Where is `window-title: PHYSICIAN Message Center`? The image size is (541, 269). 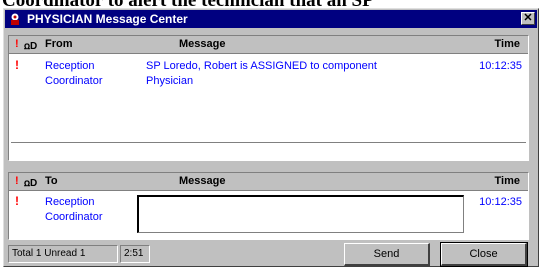
window-title: PHYSICIAN Message Center is located at coordinates (107, 19).